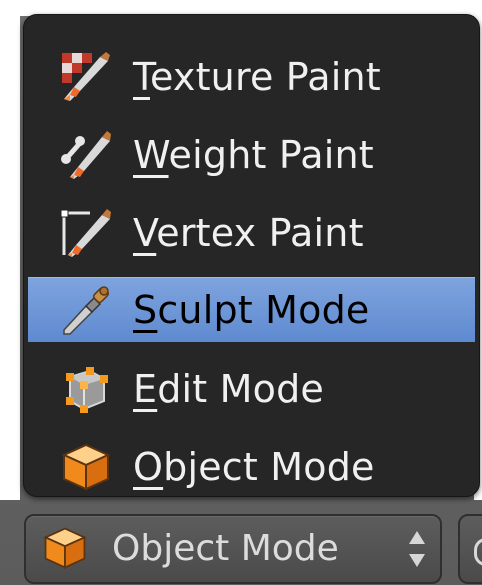  Describe the element at coordinates (145, 233) in the screenshot. I see `mnemonic-v: V` at that location.